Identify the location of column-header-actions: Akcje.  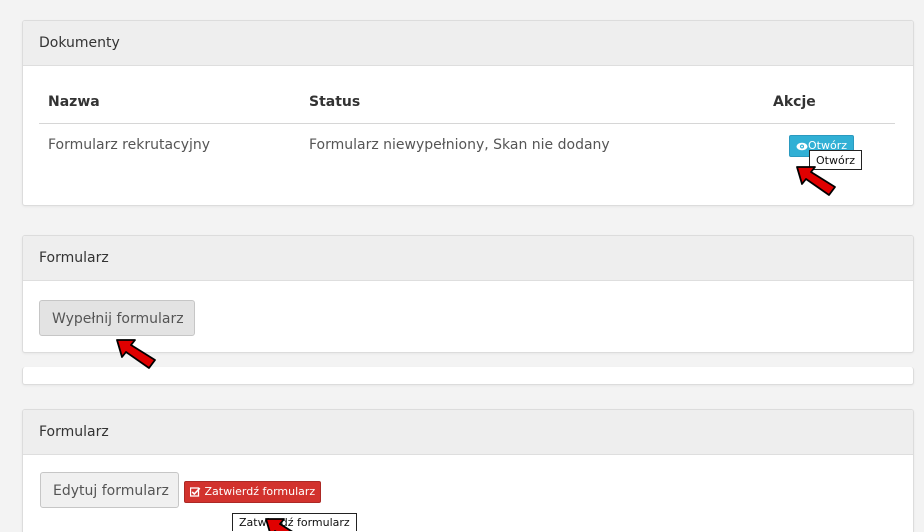
(794, 102).